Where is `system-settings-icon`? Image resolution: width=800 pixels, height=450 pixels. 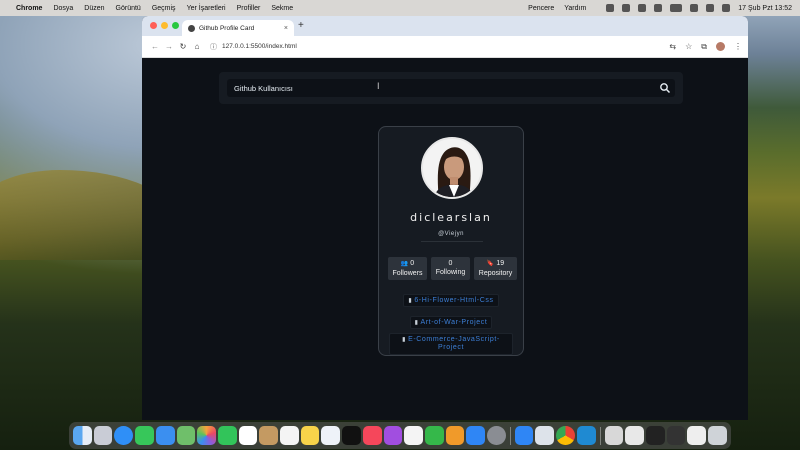
system-settings-icon is located at coordinates (496, 435).